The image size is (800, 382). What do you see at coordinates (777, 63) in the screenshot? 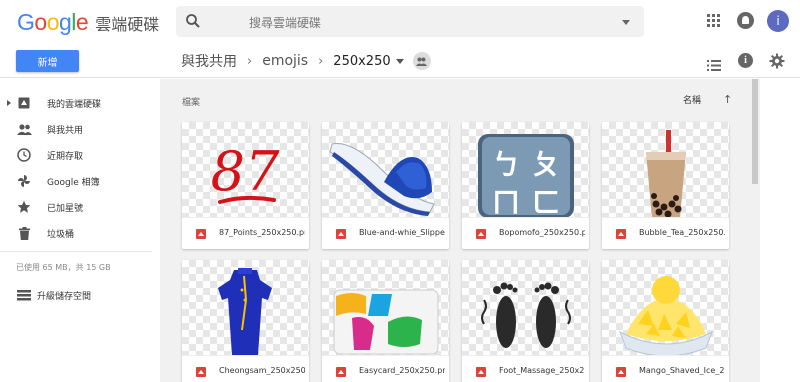
I see `settings-gear-icon` at bounding box center [777, 63].